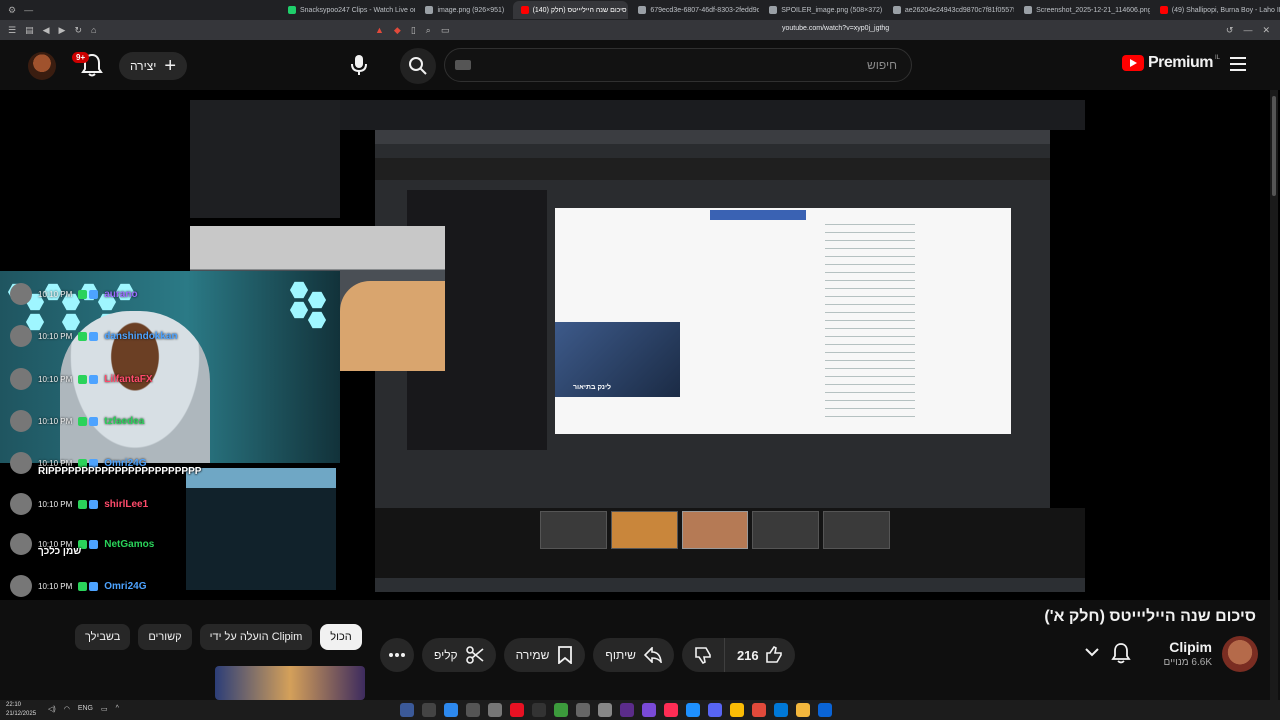 The image size is (1280, 720). I want to click on browser-tab: Snacksypoo247 Clips - Watch Live on✕, so click(347, 10).